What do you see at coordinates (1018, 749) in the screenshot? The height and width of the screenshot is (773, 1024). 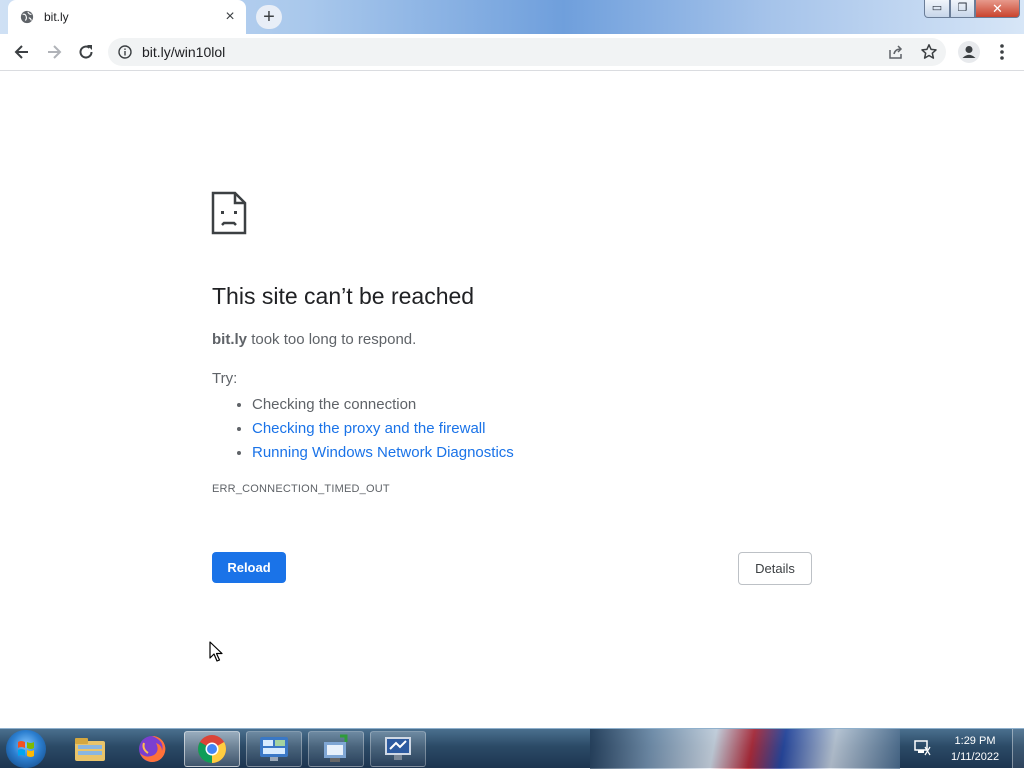 I see `show-desktop-button` at bounding box center [1018, 749].